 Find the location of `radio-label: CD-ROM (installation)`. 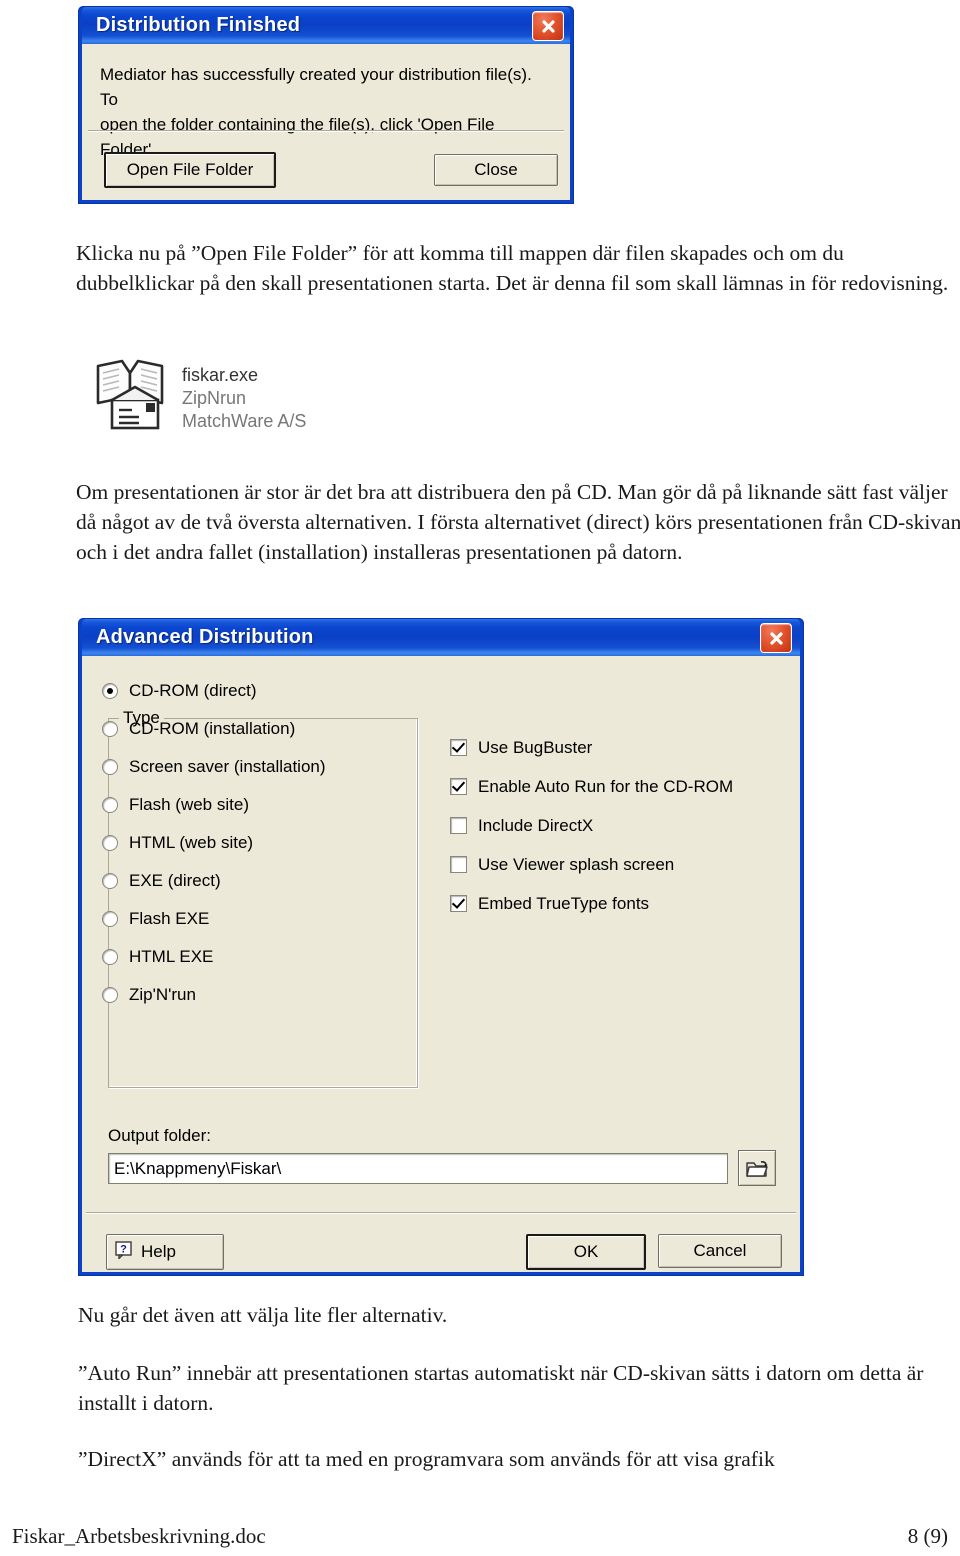

radio-label: CD-ROM (installation) is located at coordinates (212, 728).